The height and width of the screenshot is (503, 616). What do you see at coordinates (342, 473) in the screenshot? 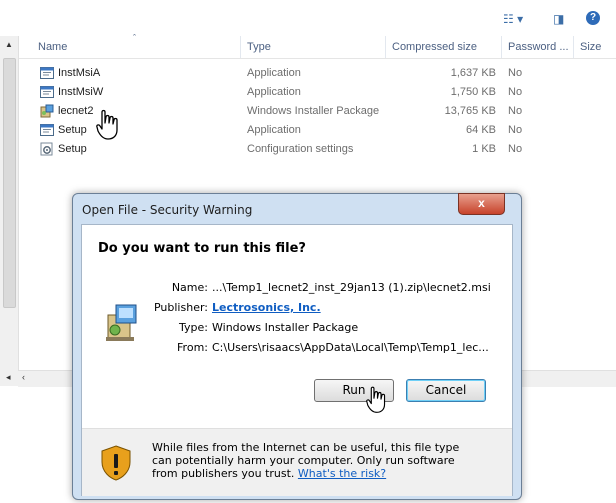
I see `whats-the-risk-link: What's the risk?` at bounding box center [342, 473].